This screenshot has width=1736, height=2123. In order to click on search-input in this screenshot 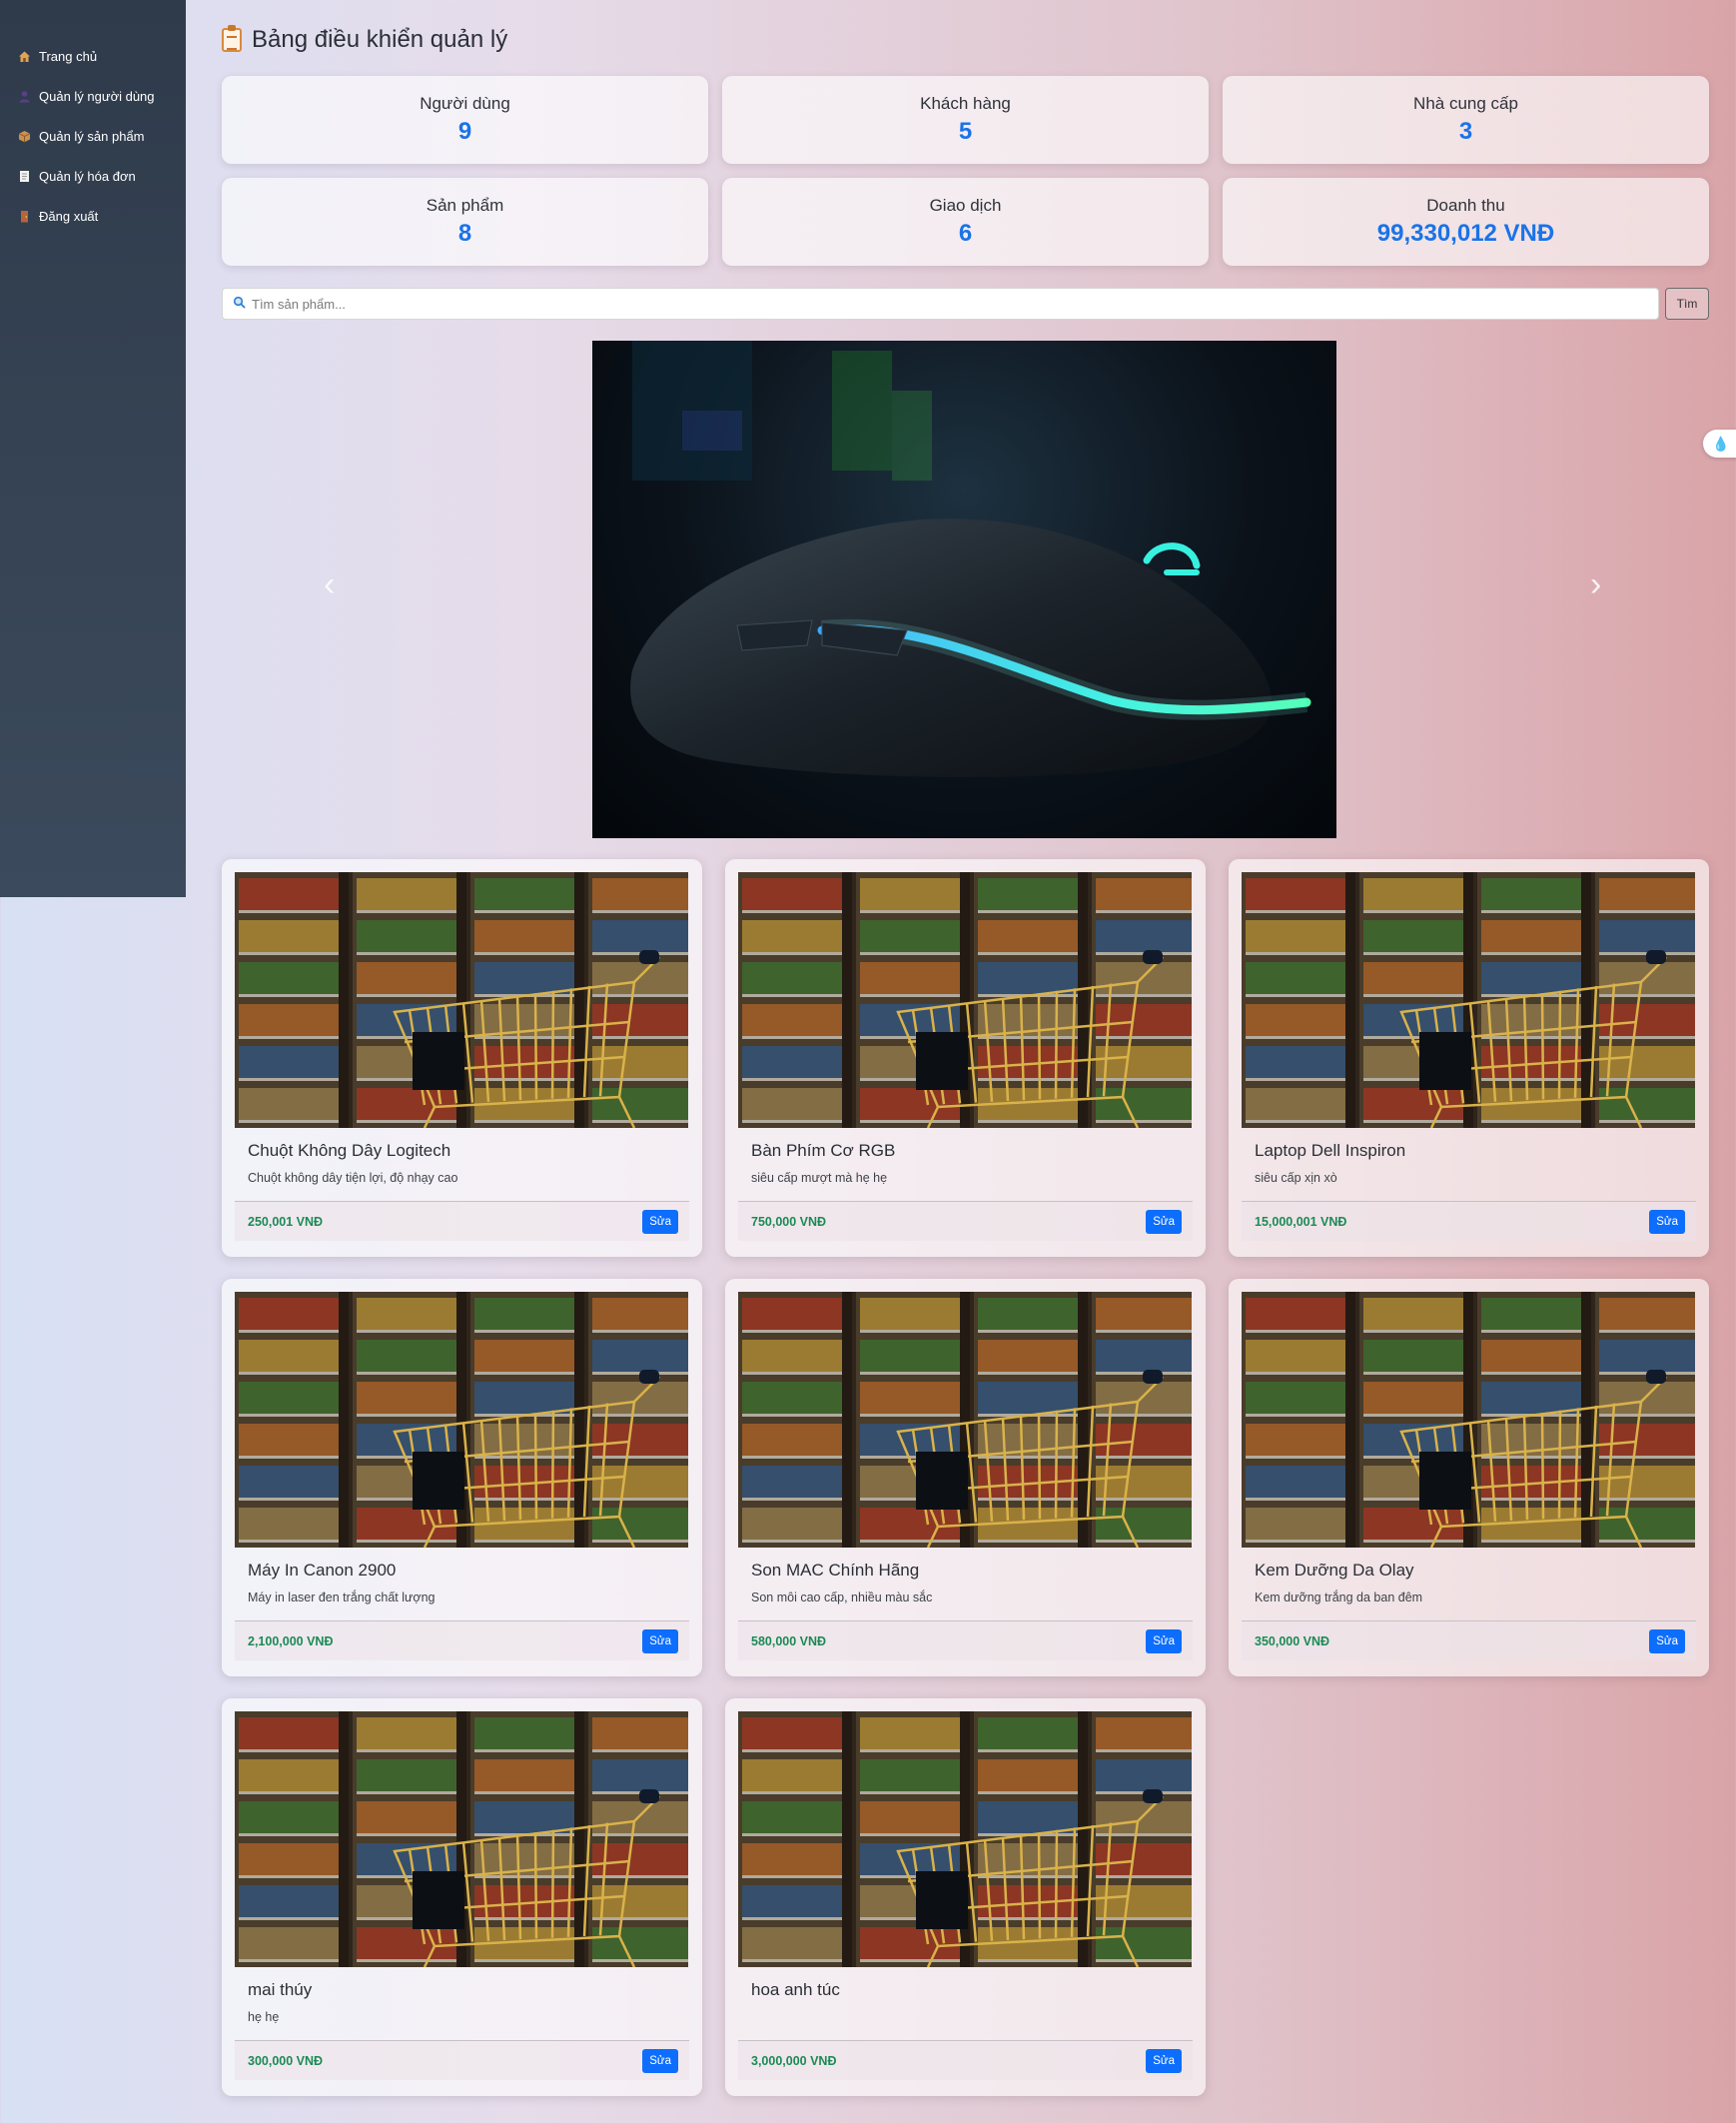, I will do `click(955, 304)`.